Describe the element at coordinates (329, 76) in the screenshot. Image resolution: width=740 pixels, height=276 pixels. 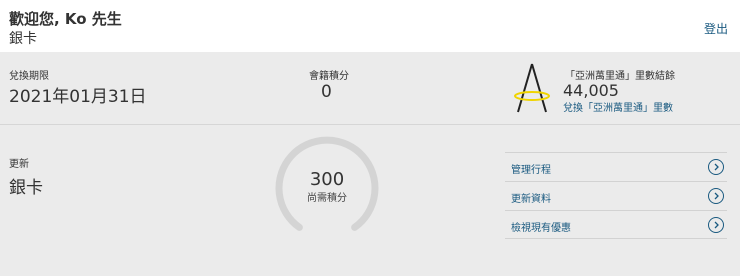
I see `club-points-label: 會籍積分` at that location.